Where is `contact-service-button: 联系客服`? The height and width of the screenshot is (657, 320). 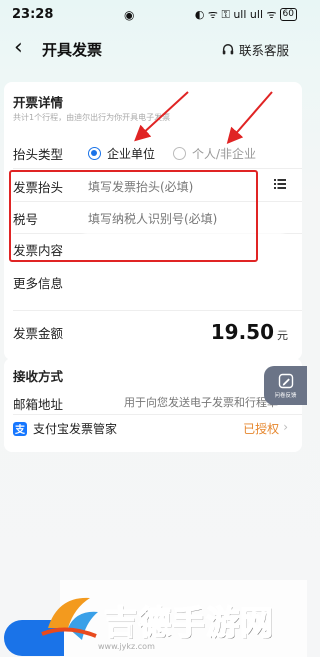
contact-service-button: 联系客服 is located at coordinates (255, 49).